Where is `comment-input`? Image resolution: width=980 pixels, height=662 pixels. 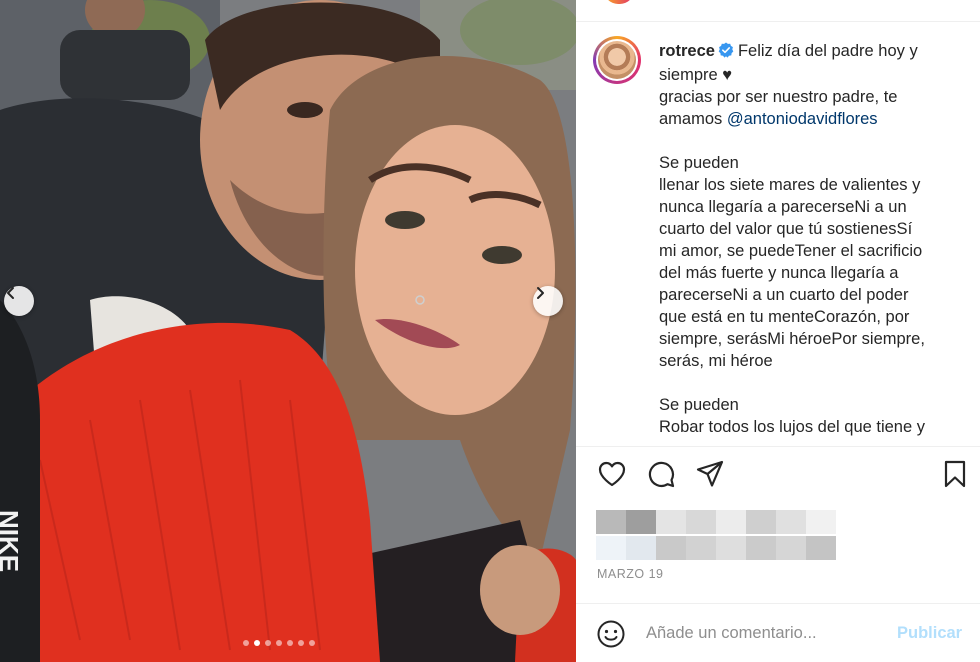
comment-input is located at coordinates (766, 633).